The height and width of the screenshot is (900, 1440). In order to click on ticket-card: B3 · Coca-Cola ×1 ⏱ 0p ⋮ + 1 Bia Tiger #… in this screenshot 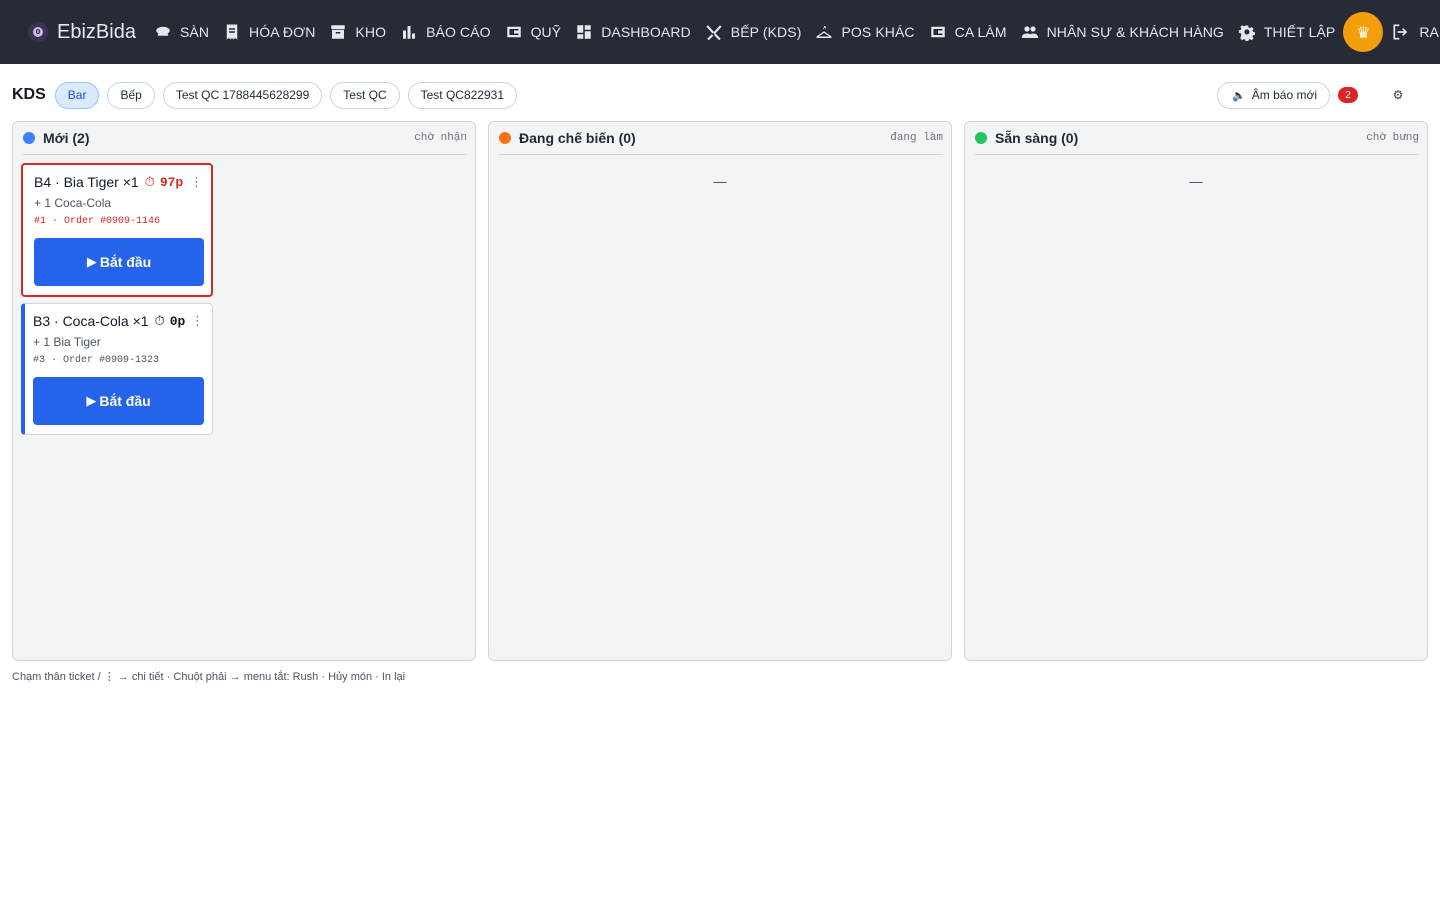, I will do `click(117, 369)`.